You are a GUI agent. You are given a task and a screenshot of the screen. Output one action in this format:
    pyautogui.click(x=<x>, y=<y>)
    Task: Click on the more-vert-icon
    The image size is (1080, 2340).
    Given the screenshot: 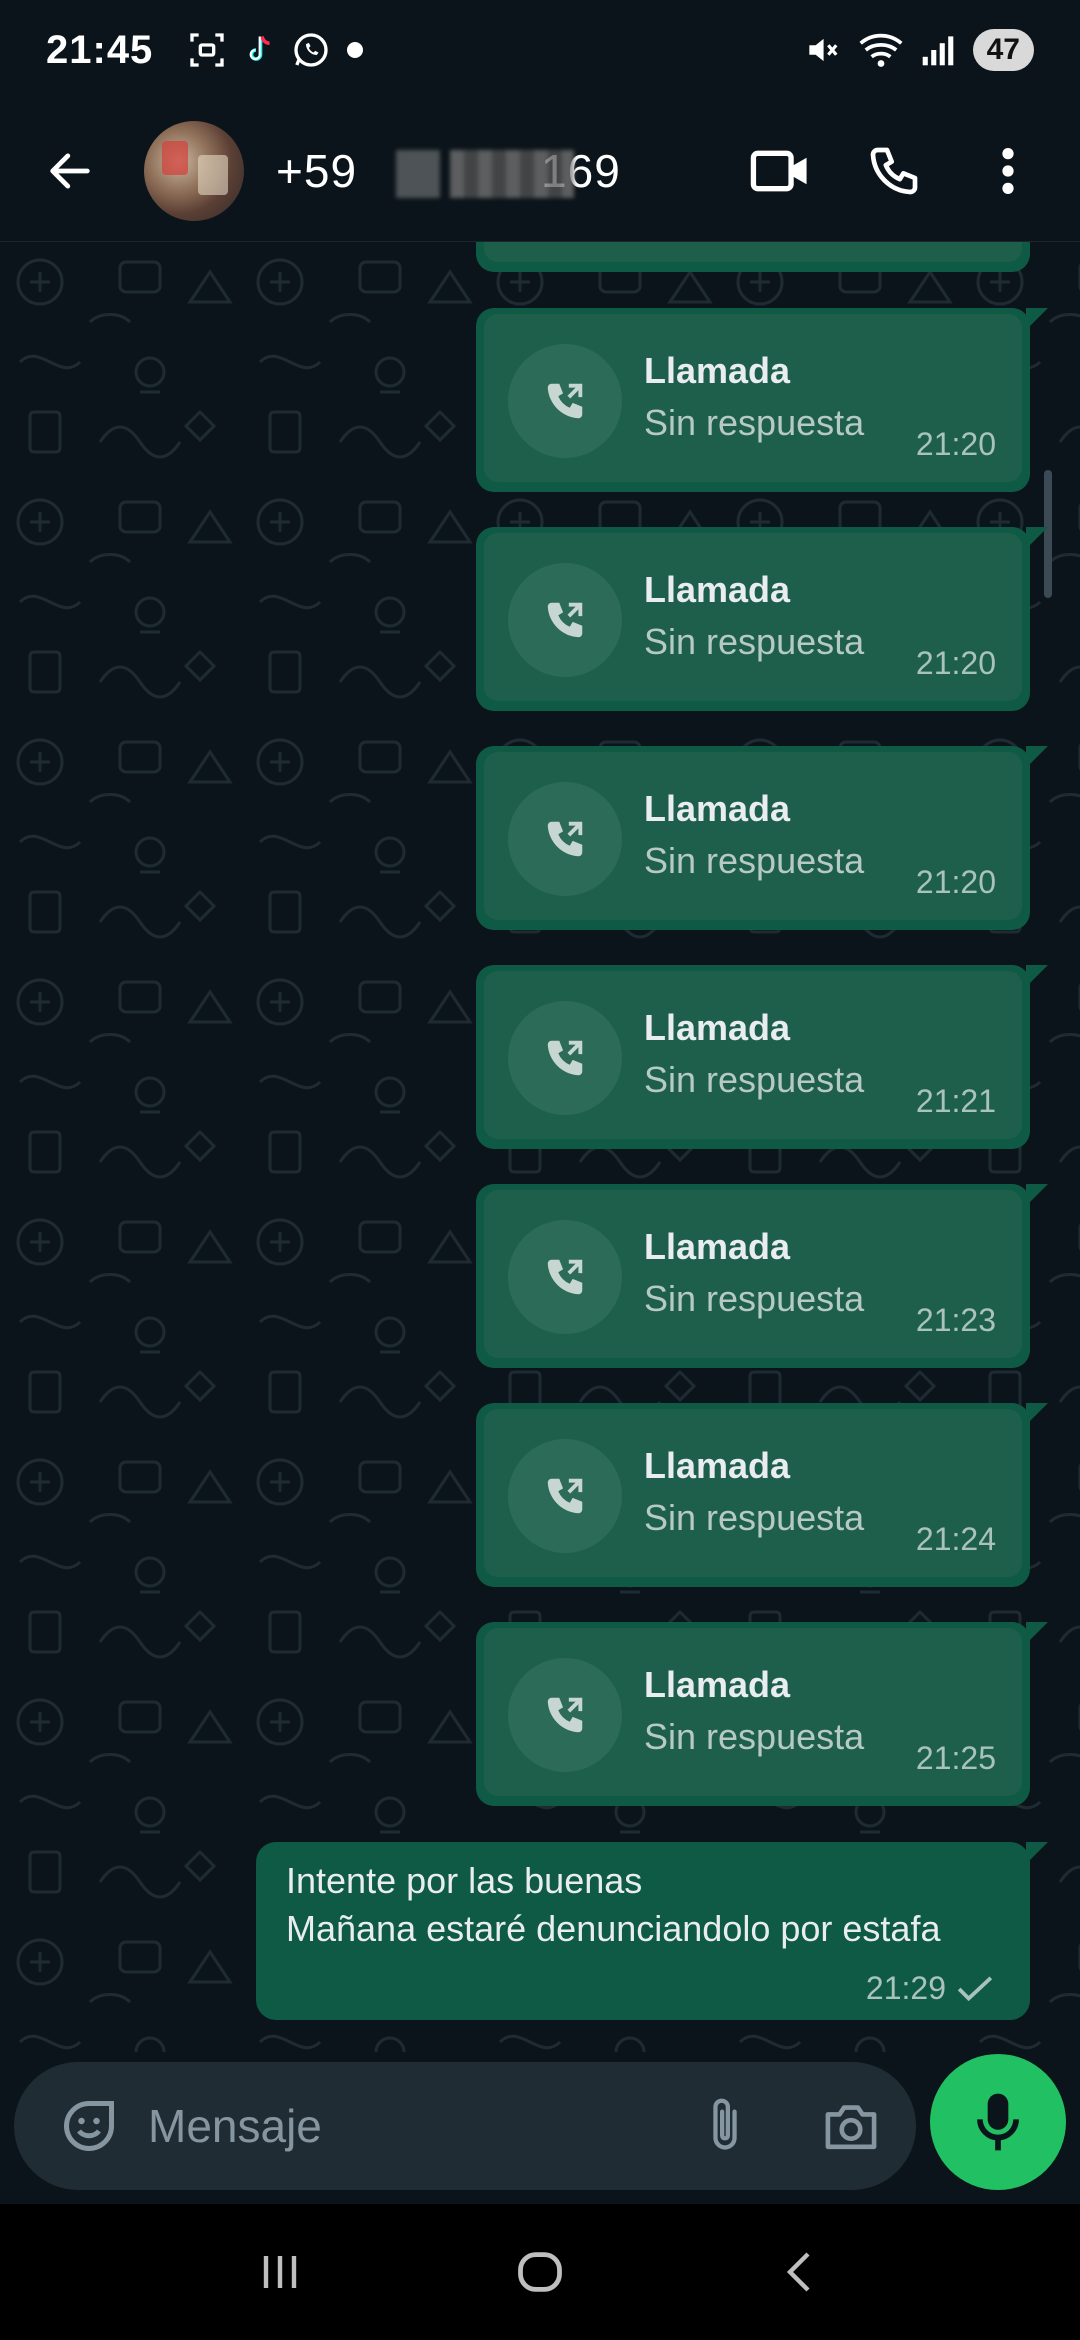 What is the action you would take?
    pyautogui.click(x=1008, y=170)
    